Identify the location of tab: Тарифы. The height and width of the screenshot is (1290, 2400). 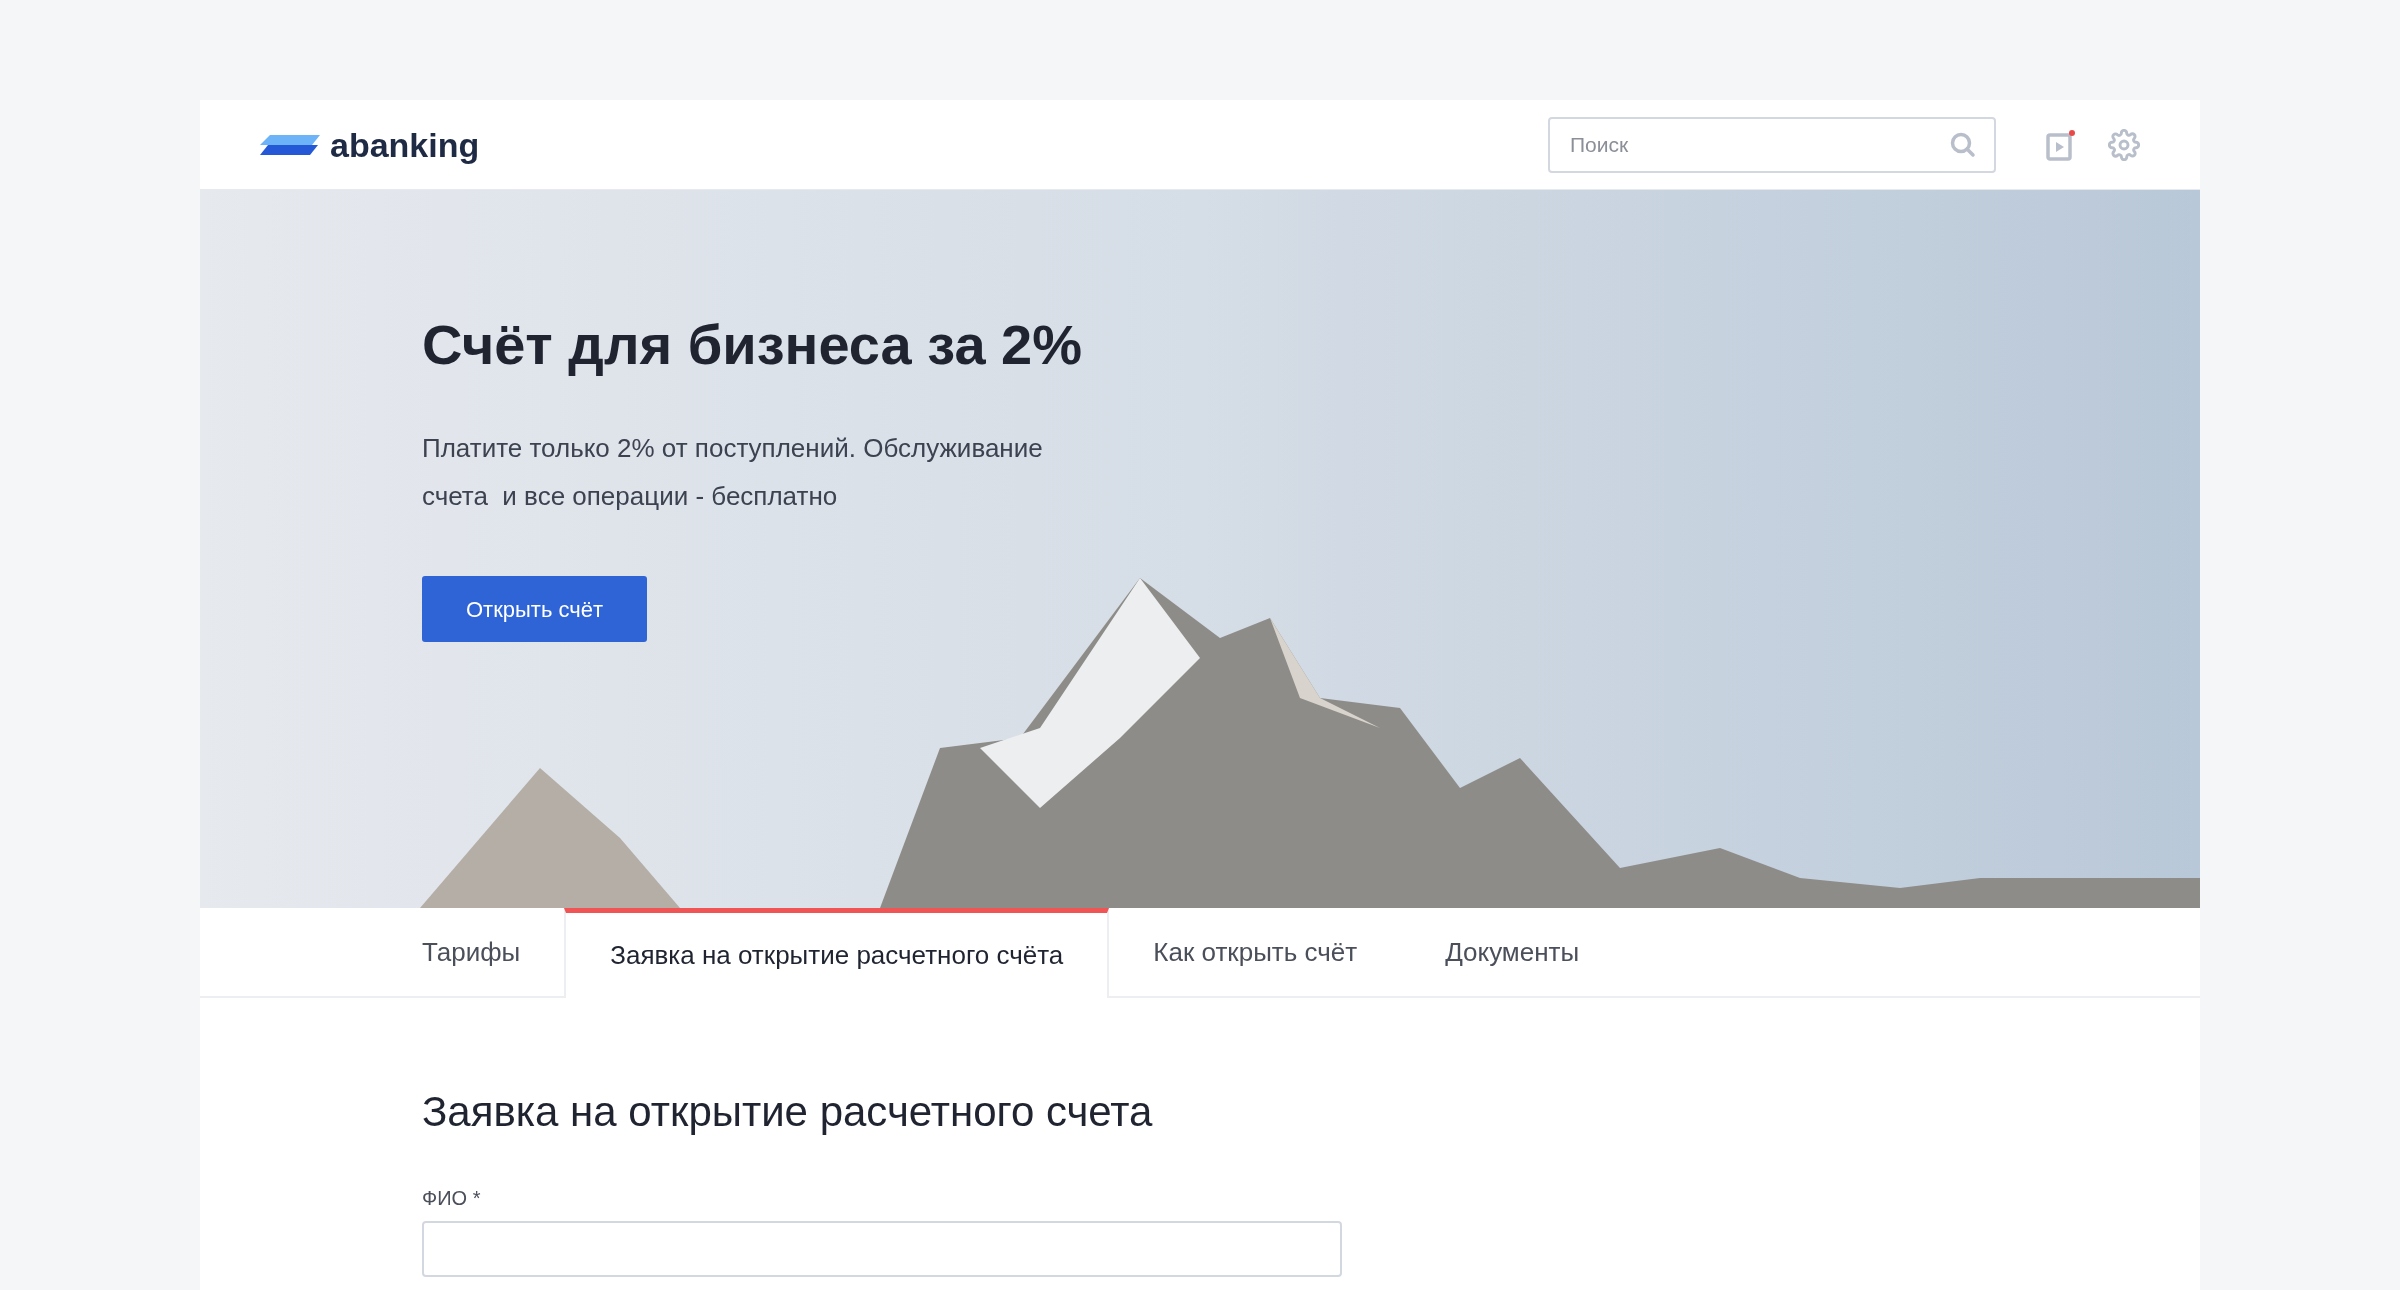
(471, 952).